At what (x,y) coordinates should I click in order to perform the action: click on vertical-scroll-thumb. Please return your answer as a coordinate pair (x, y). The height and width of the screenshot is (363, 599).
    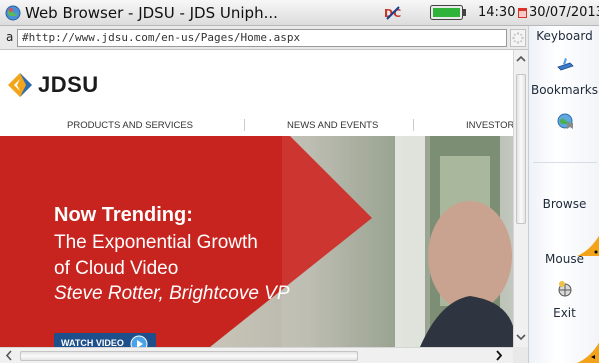
    Looking at the image, I should click on (521, 149).